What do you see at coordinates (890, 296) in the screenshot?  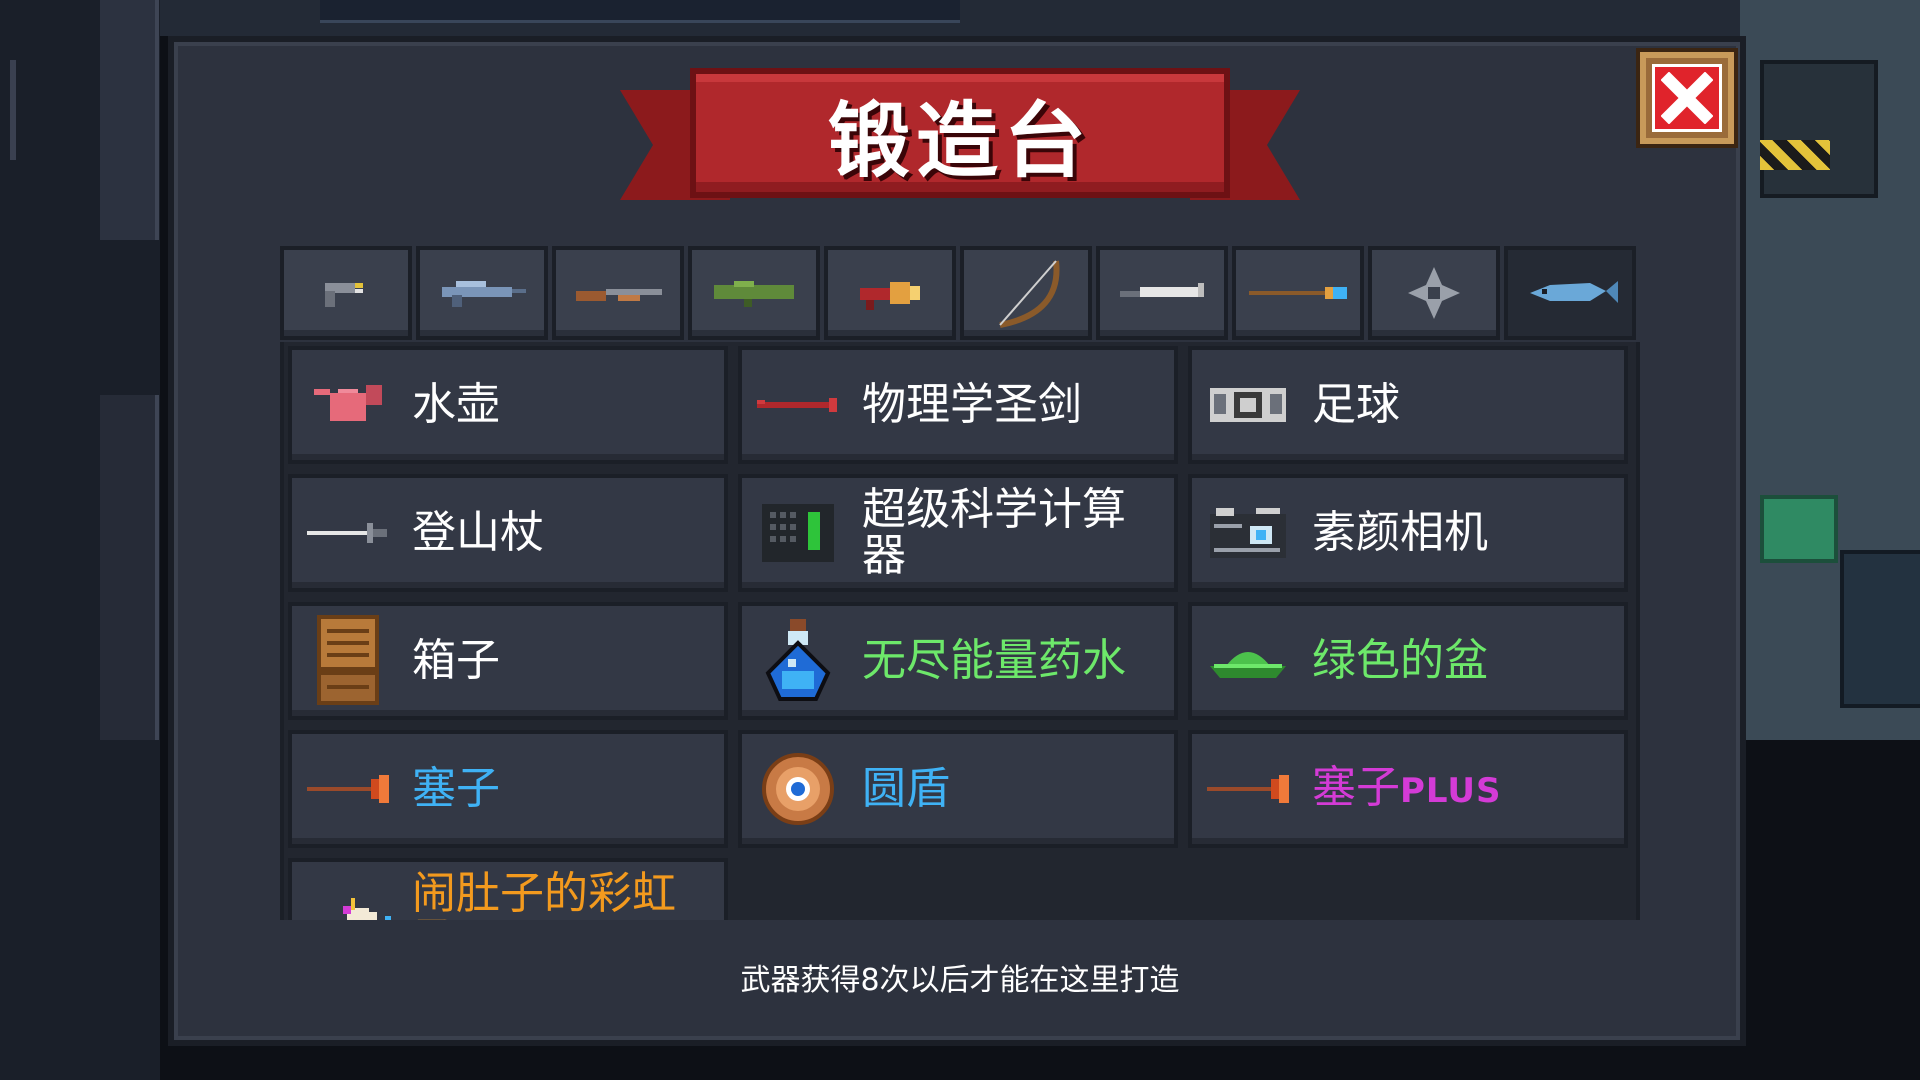 I see `blaster-icon` at bounding box center [890, 296].